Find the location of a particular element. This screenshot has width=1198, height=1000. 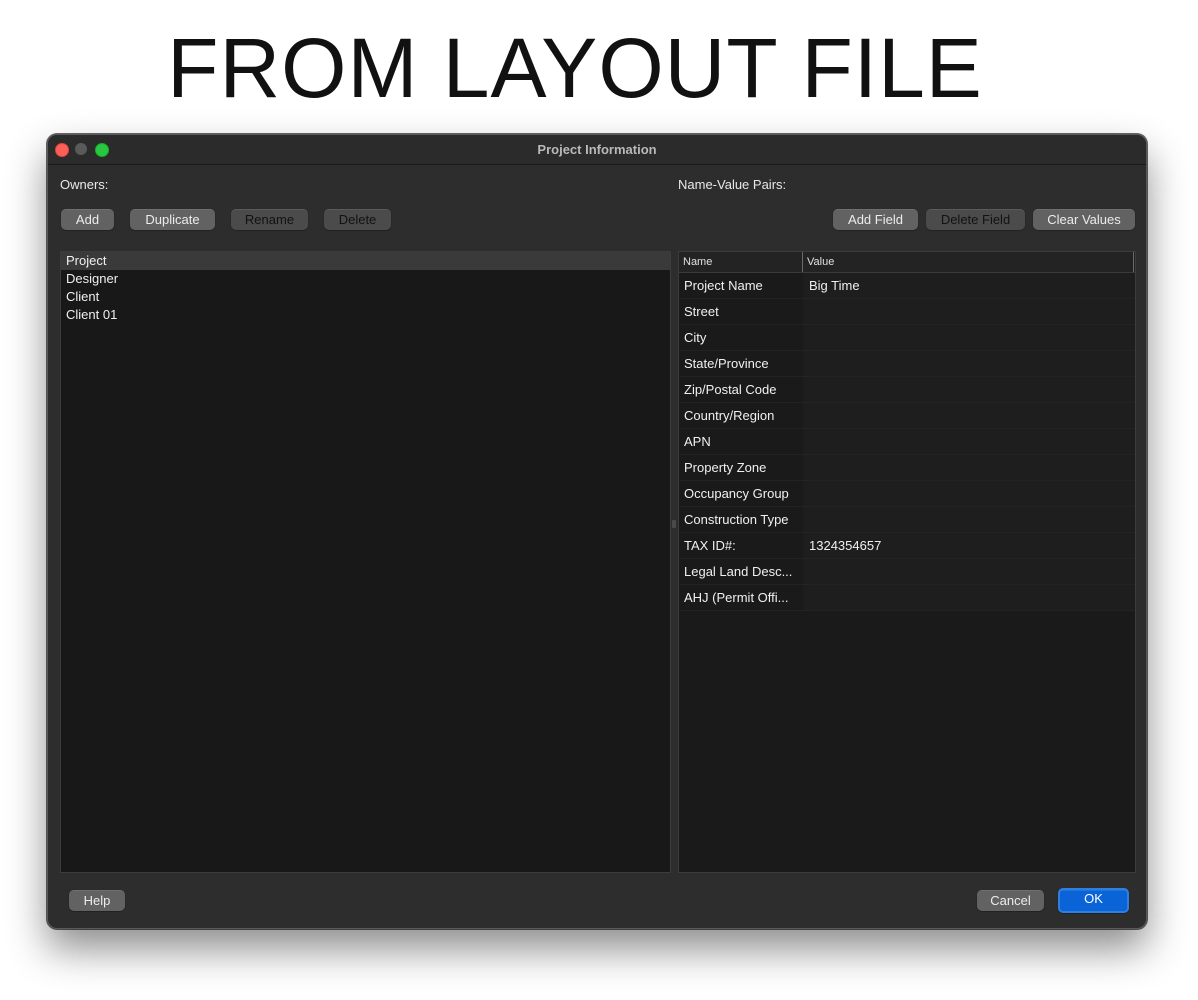

clear-values-button: Clear Values is located at coordinates (1084, 219).